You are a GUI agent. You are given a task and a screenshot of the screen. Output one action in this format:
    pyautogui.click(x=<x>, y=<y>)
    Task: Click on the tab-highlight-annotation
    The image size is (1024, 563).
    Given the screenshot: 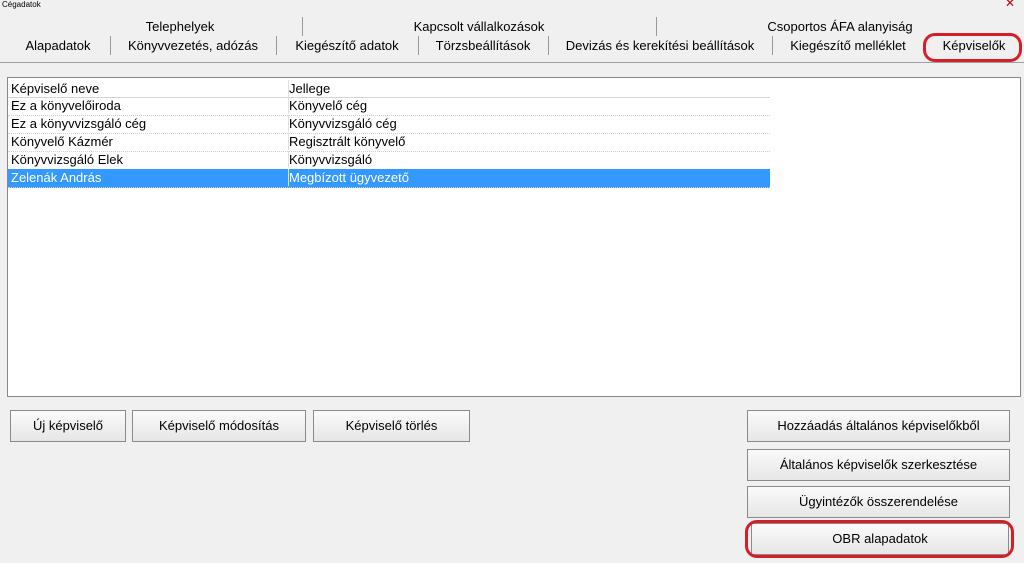 What is the action you would take?
    pyautogui.click(x=972, y=47)
    